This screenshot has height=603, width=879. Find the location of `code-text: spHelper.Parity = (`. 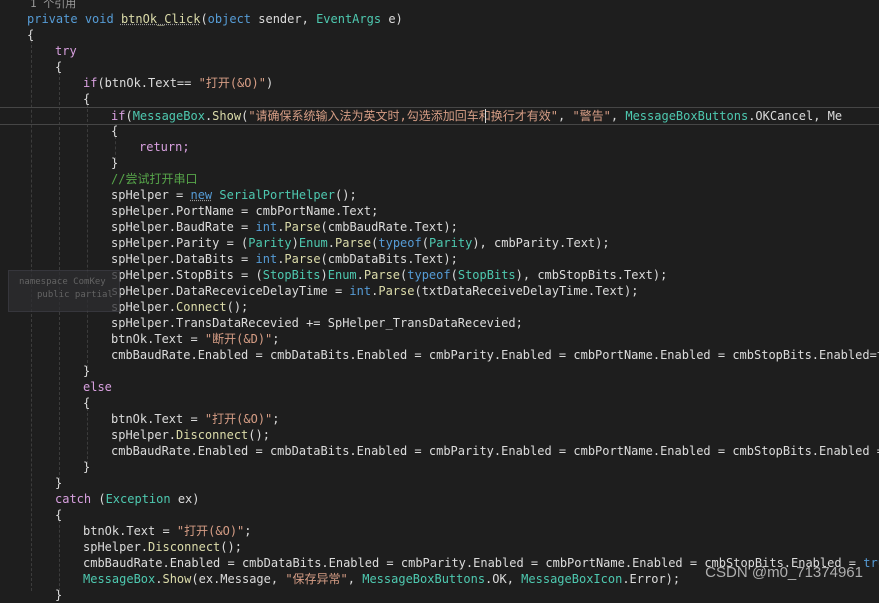

code-text: spHelper.Parity = ( is located at coordinates (180, 243).